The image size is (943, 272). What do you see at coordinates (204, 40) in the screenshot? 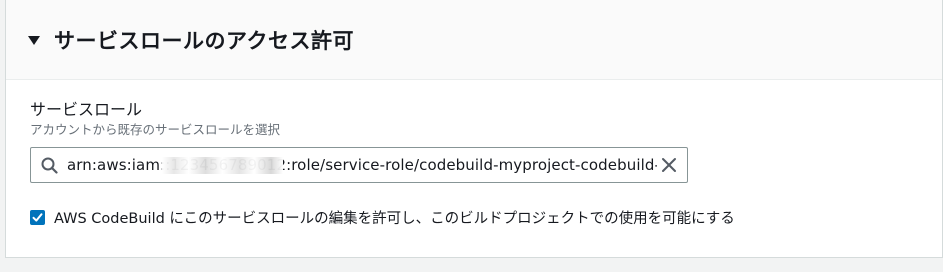
I see `panel-title: サービスロールのアクセス許可` at bounding box center [204, 40].